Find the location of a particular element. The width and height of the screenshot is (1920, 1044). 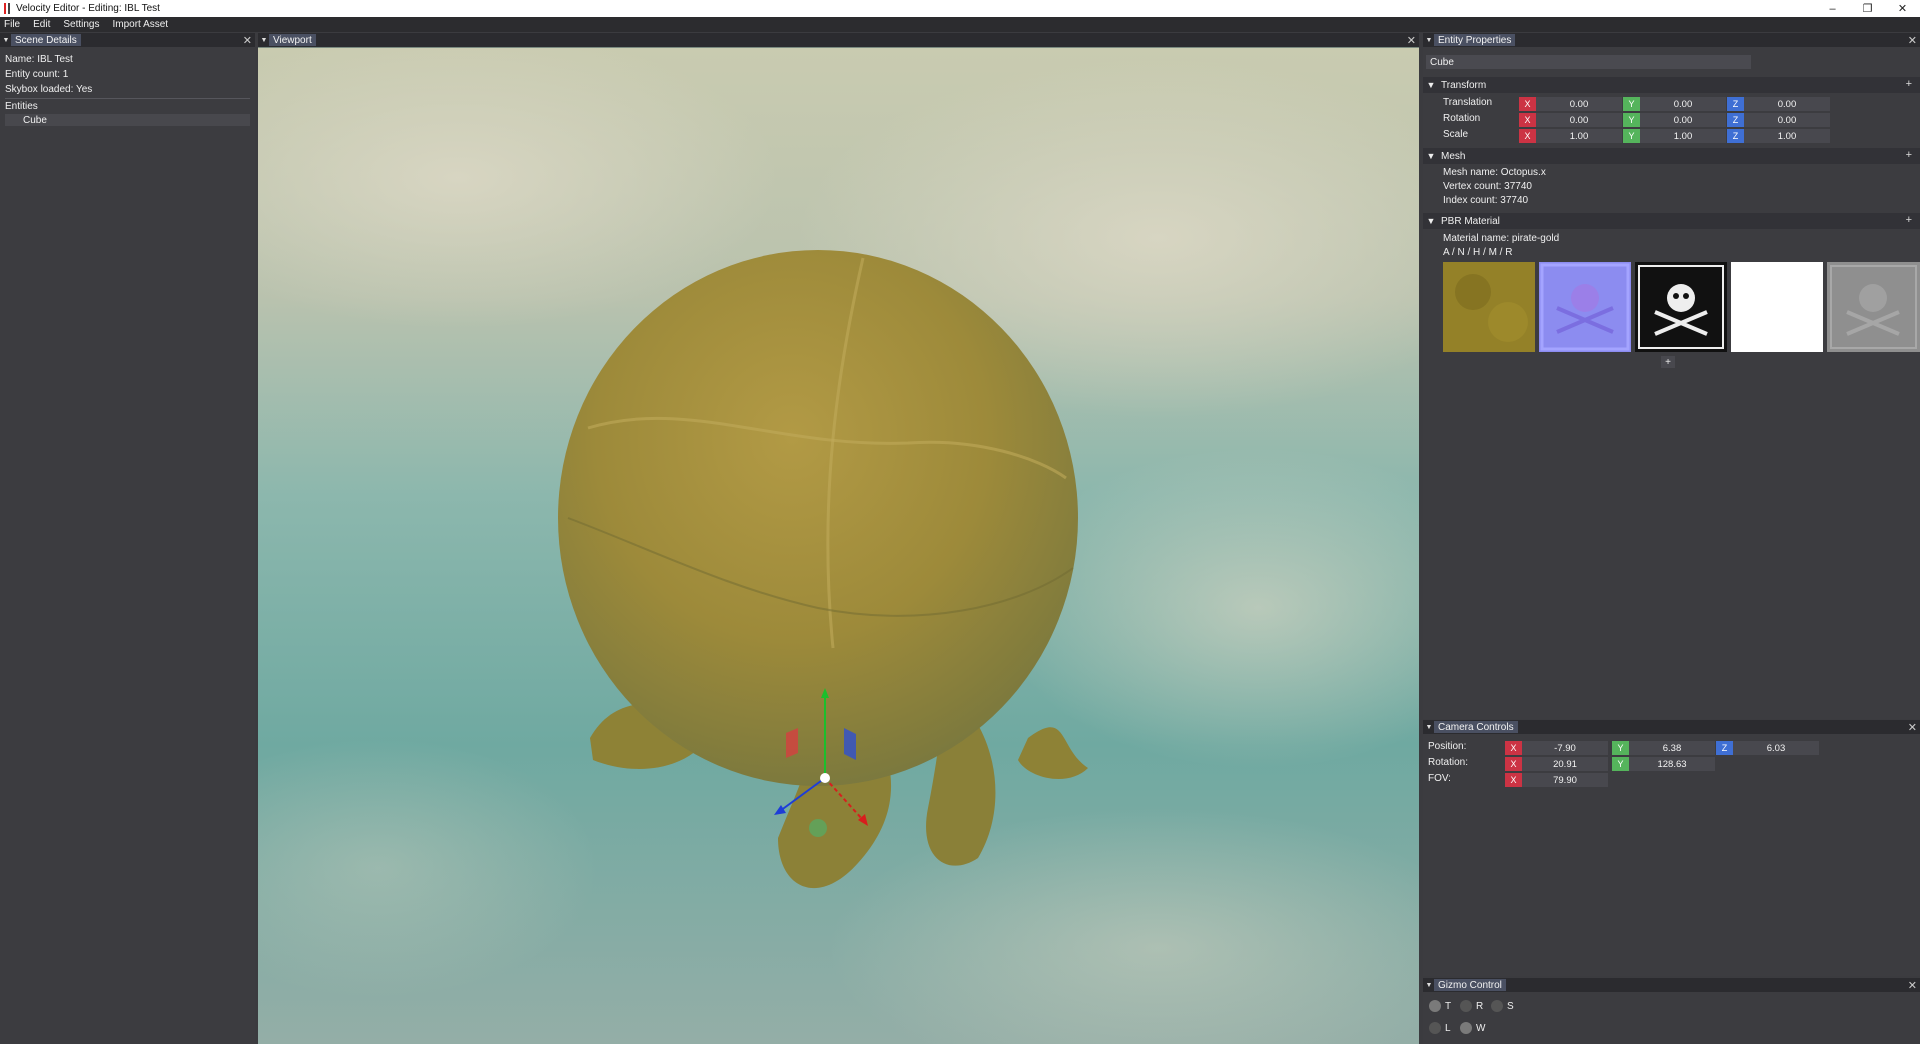

rotation-z-field: Z 0.00 is located at coordinates (1778, 120).